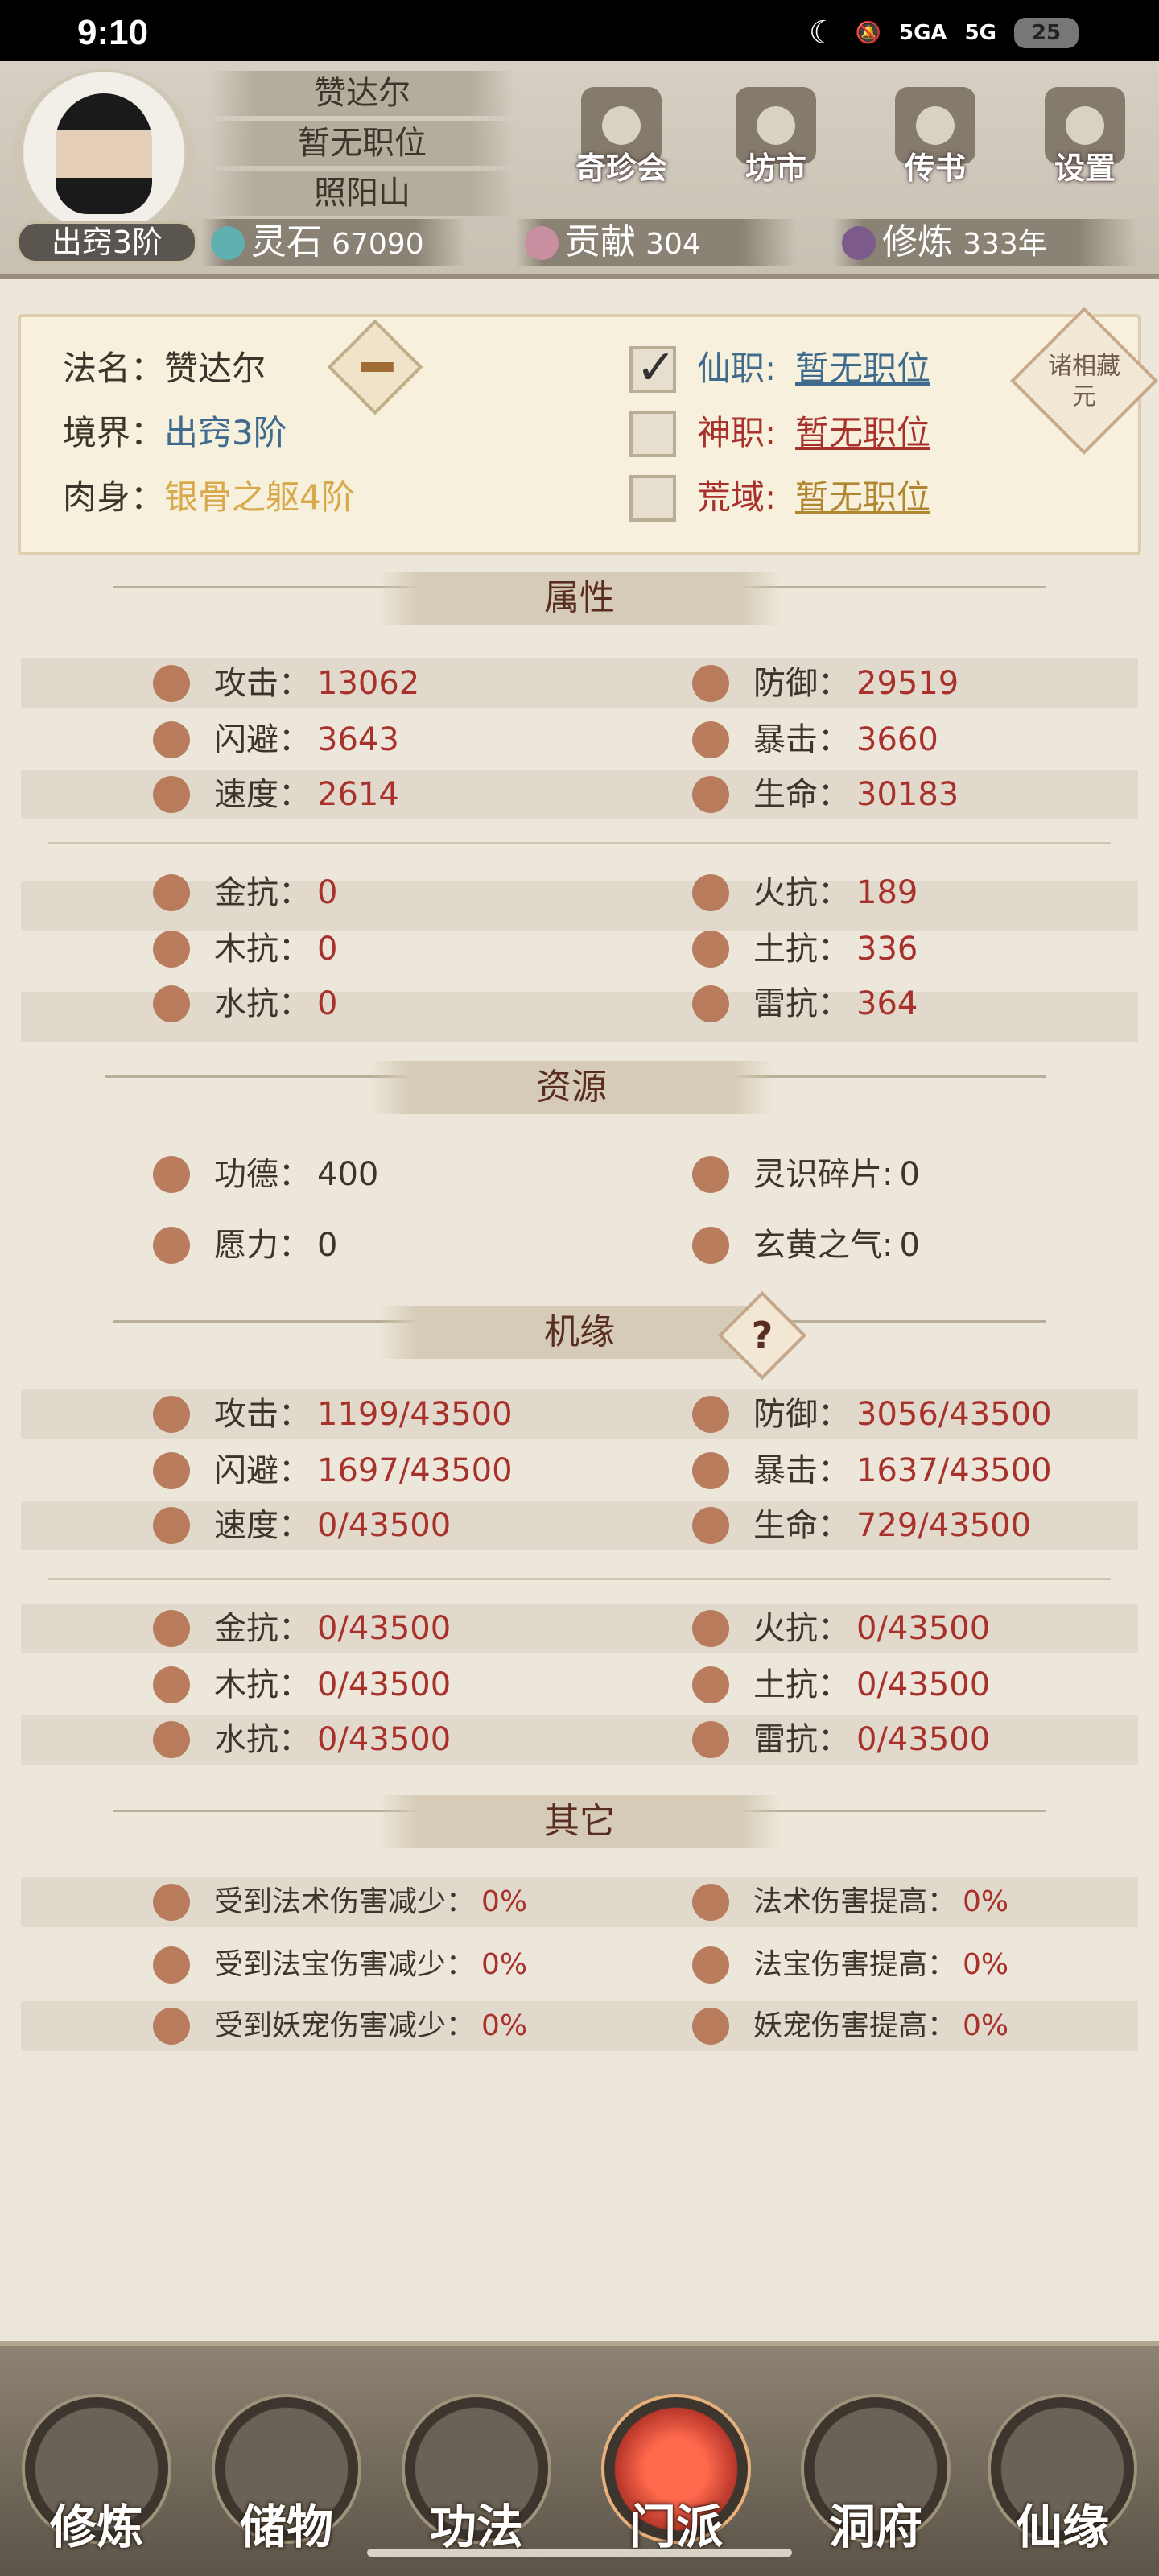  I want to click on spirit-stone-counter: 灵石 67090, so click(334, 242).